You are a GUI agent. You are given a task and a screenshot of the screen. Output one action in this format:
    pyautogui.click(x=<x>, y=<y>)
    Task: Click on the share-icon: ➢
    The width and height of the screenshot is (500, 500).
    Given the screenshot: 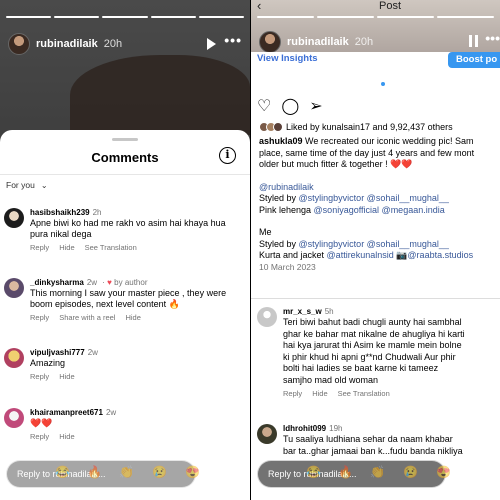 What is the action you would take?
    pyautogui.click(x=315, y=106)
    